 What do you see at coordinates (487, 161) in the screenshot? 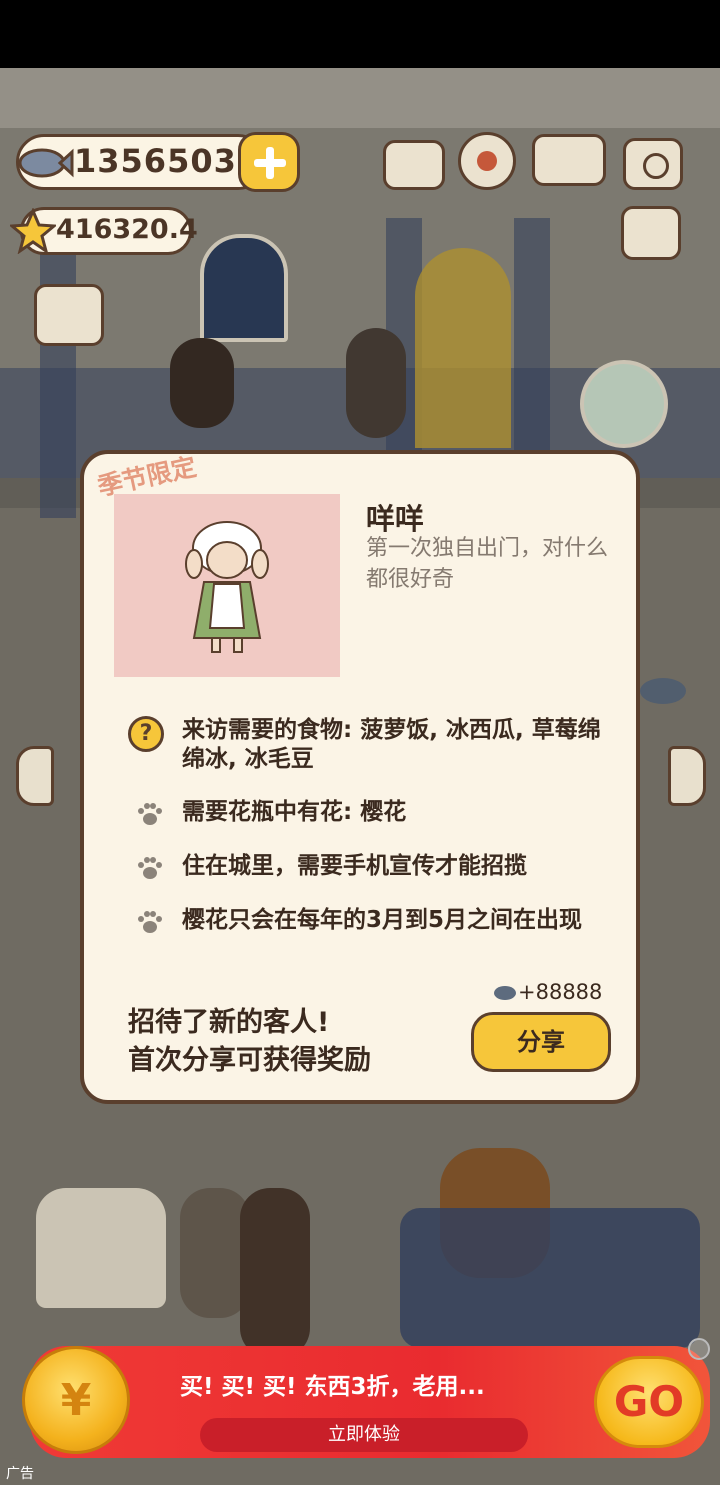
I see `gear-icon` at bounding box center [487, 161].